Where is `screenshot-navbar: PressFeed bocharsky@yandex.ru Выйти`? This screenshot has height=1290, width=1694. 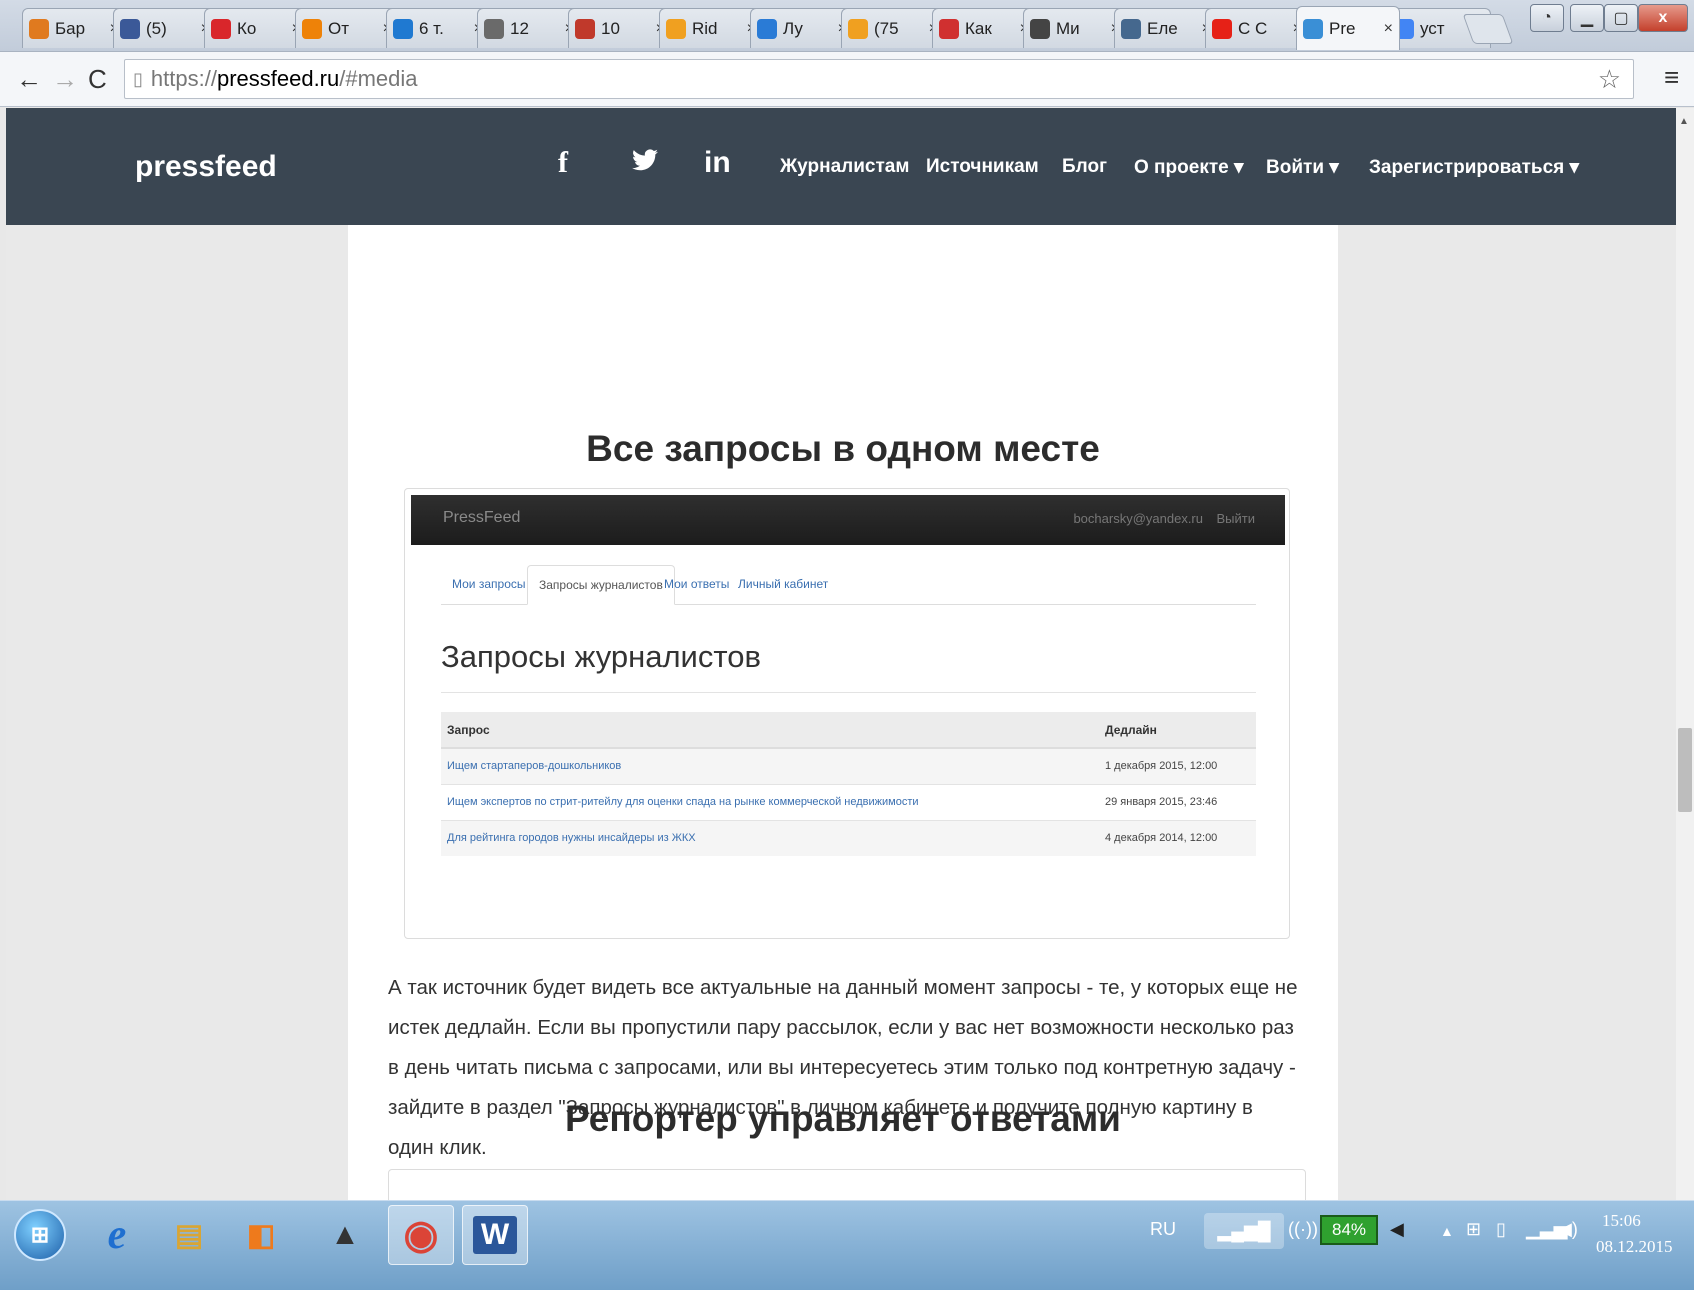
screenshot-navbar: PressFeed bocharsky@yandex.ru Выйти is located at coordinates (848, 520).